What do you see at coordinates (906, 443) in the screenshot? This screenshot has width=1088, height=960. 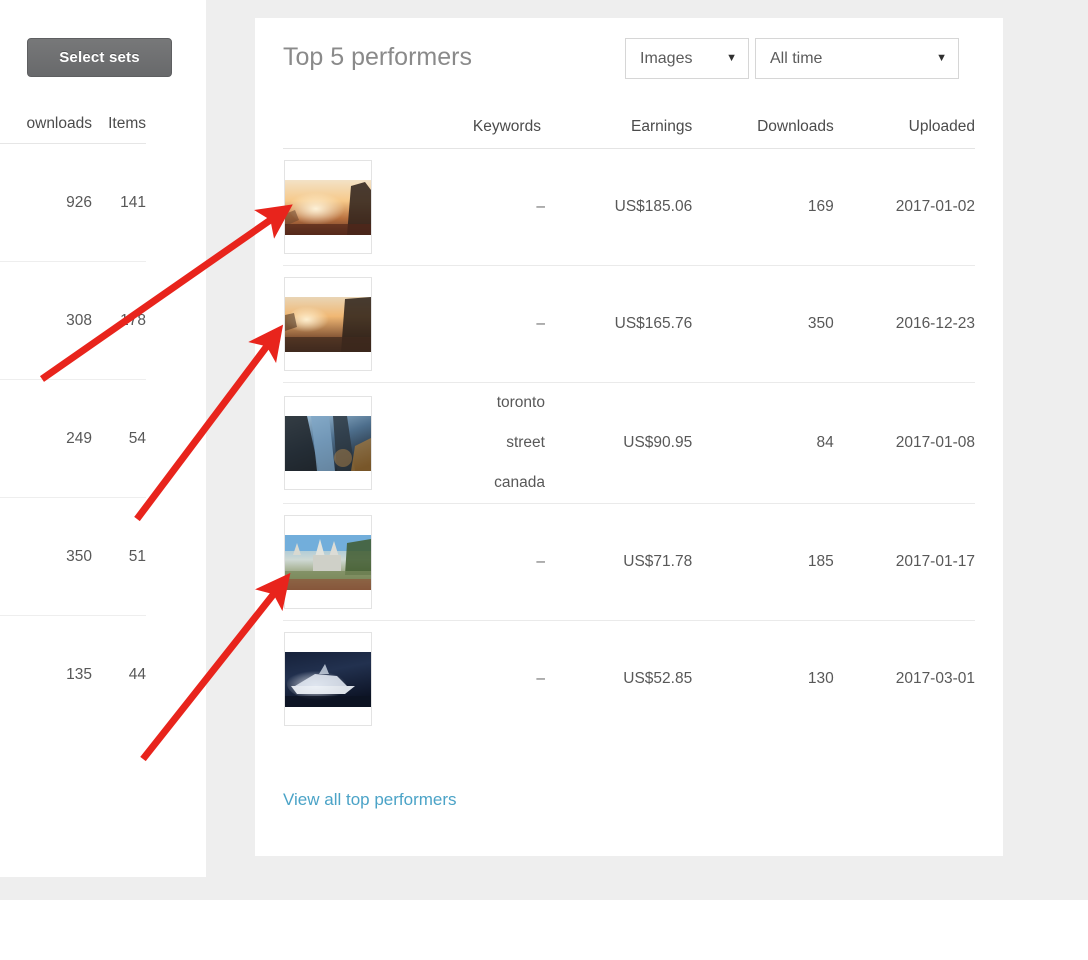 I see `cell-uploaded: 2017-01-08` at bounding box center [906, 443].